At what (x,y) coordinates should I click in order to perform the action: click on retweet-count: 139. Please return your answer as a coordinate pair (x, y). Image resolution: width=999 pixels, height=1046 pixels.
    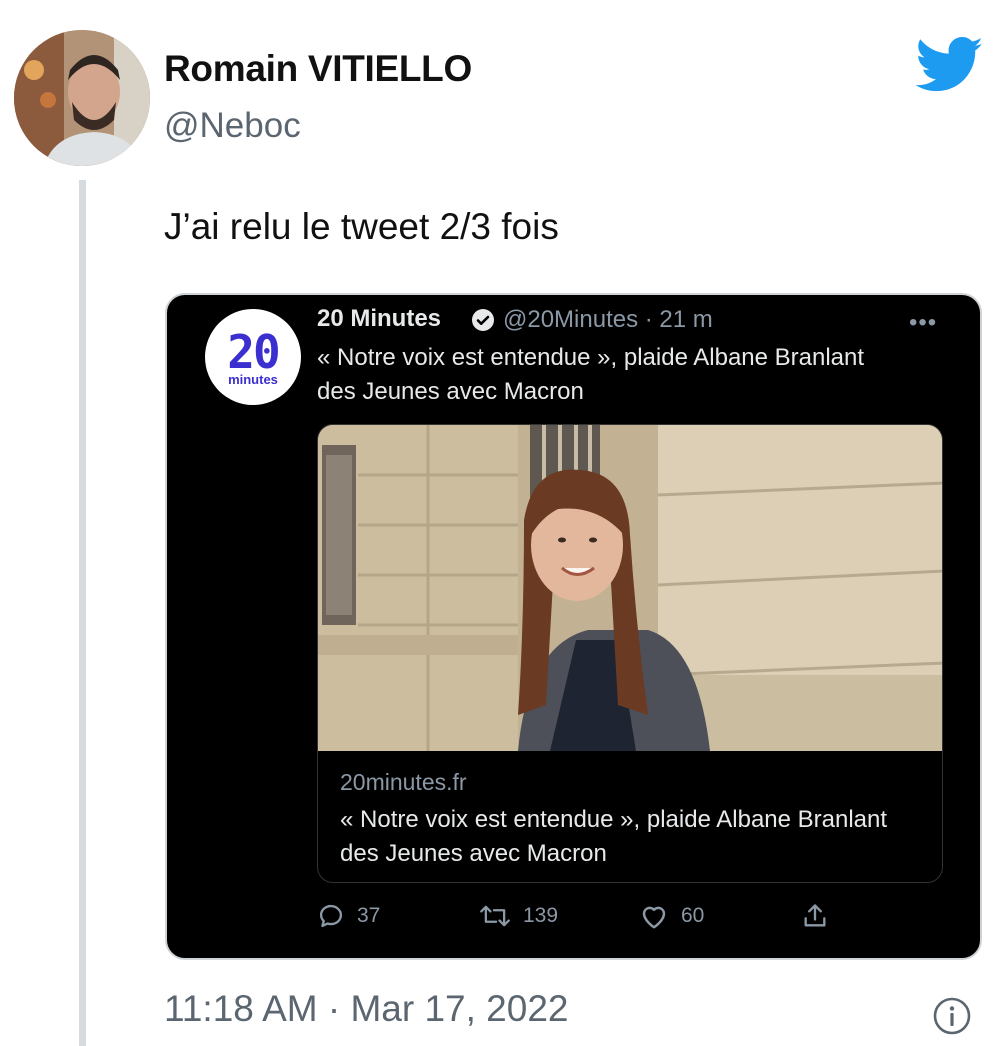
    Looking at the image, I should click on (541, 915).